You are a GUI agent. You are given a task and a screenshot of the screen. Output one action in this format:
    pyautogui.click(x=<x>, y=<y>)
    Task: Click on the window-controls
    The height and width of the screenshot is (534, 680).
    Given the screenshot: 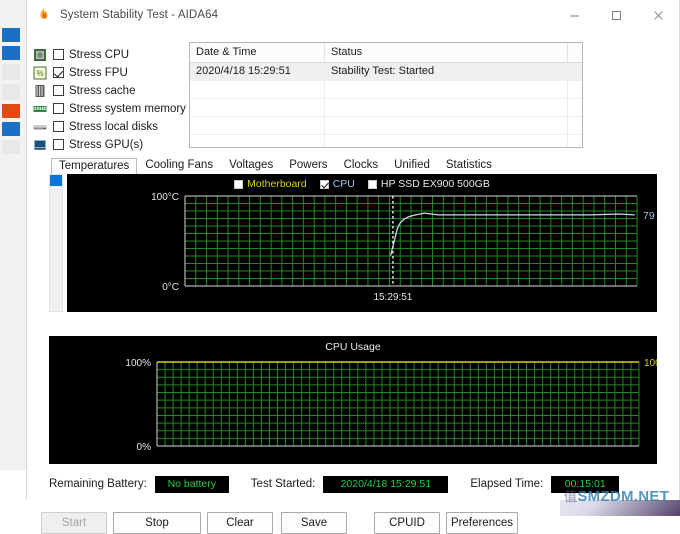 What is the action you would take?
    pyautogui.click(x=616, y=15)
    